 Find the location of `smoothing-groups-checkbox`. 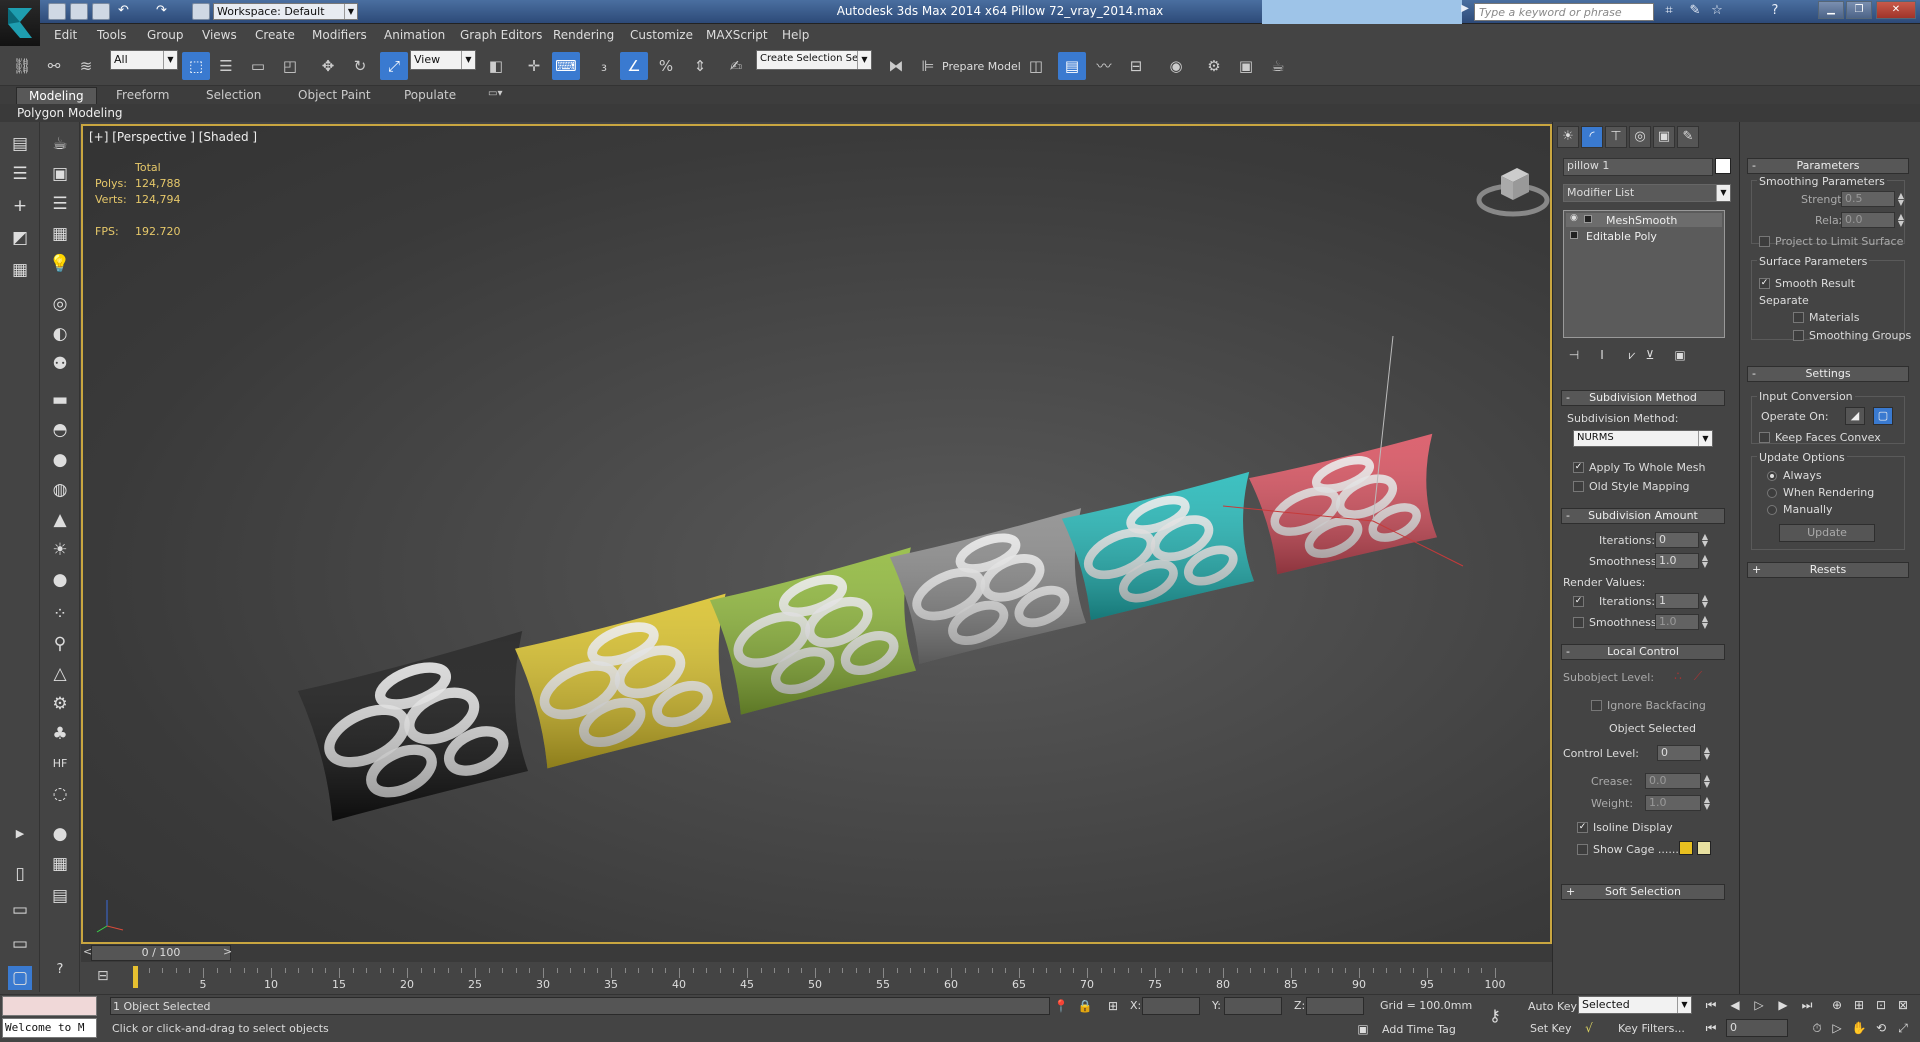

smoothing-groups-checkbox is located at coordinates (1798, 335).